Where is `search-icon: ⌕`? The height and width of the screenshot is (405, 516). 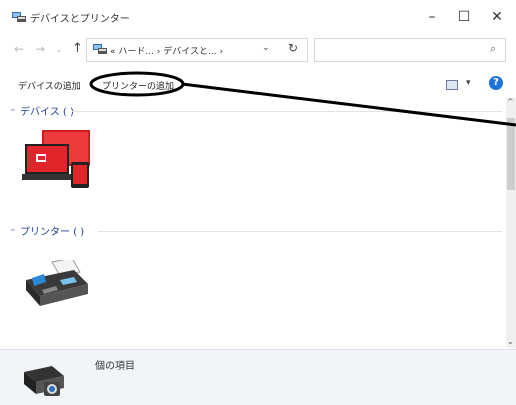 search-icon: ⌕ is located at coordinates (493, 49).